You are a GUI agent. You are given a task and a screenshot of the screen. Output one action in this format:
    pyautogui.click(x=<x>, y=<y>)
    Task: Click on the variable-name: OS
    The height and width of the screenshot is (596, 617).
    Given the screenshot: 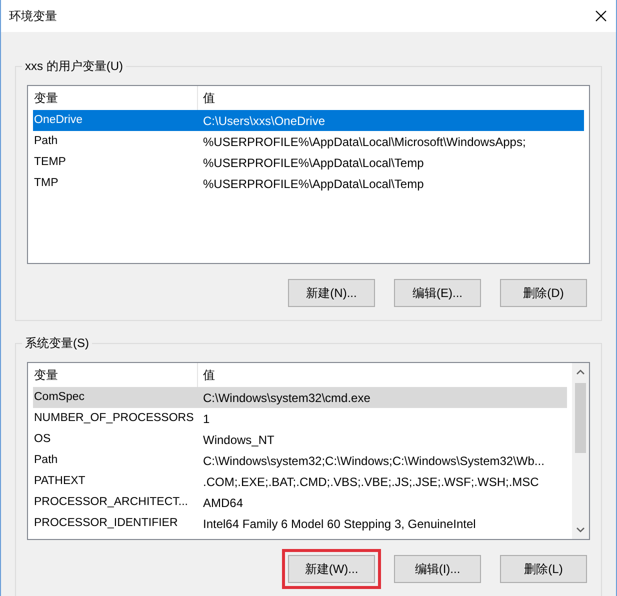 What is the action you would take?
    pyautogui.click(x=42, y=439)
    